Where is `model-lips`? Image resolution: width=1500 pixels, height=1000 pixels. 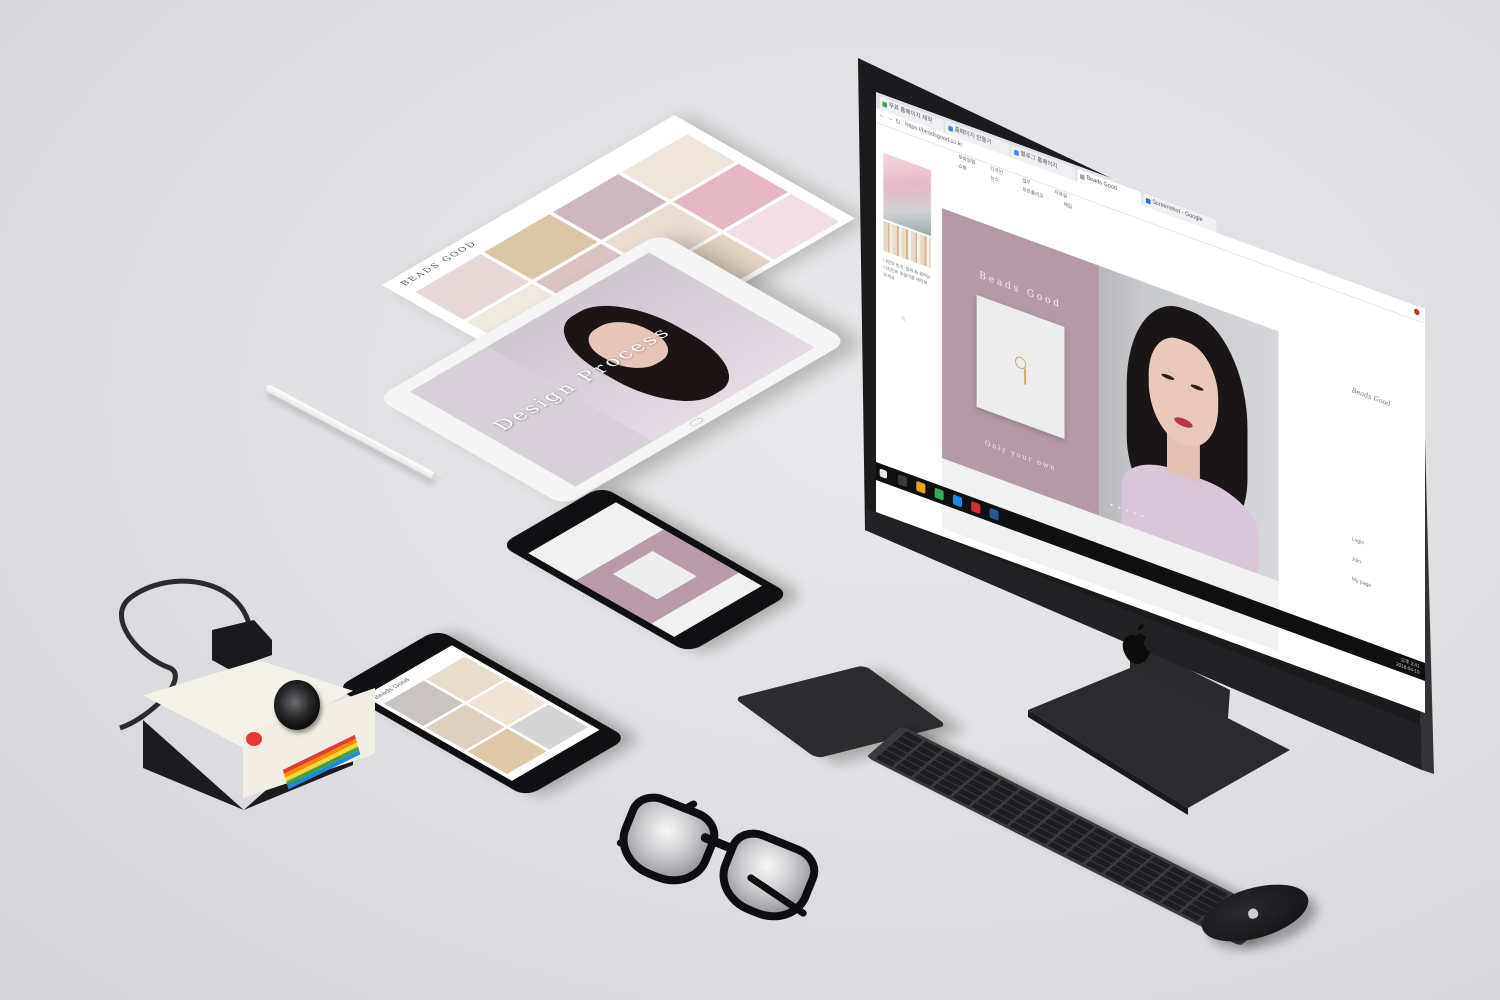
model-lips is located at coordinates (1183, 422).